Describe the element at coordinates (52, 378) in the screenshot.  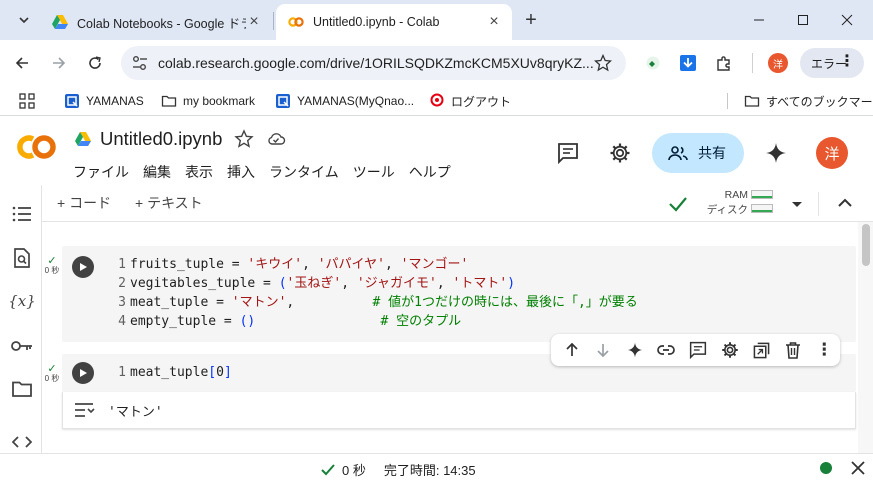
I see `cell-exec-time: 0 秒` at that location.